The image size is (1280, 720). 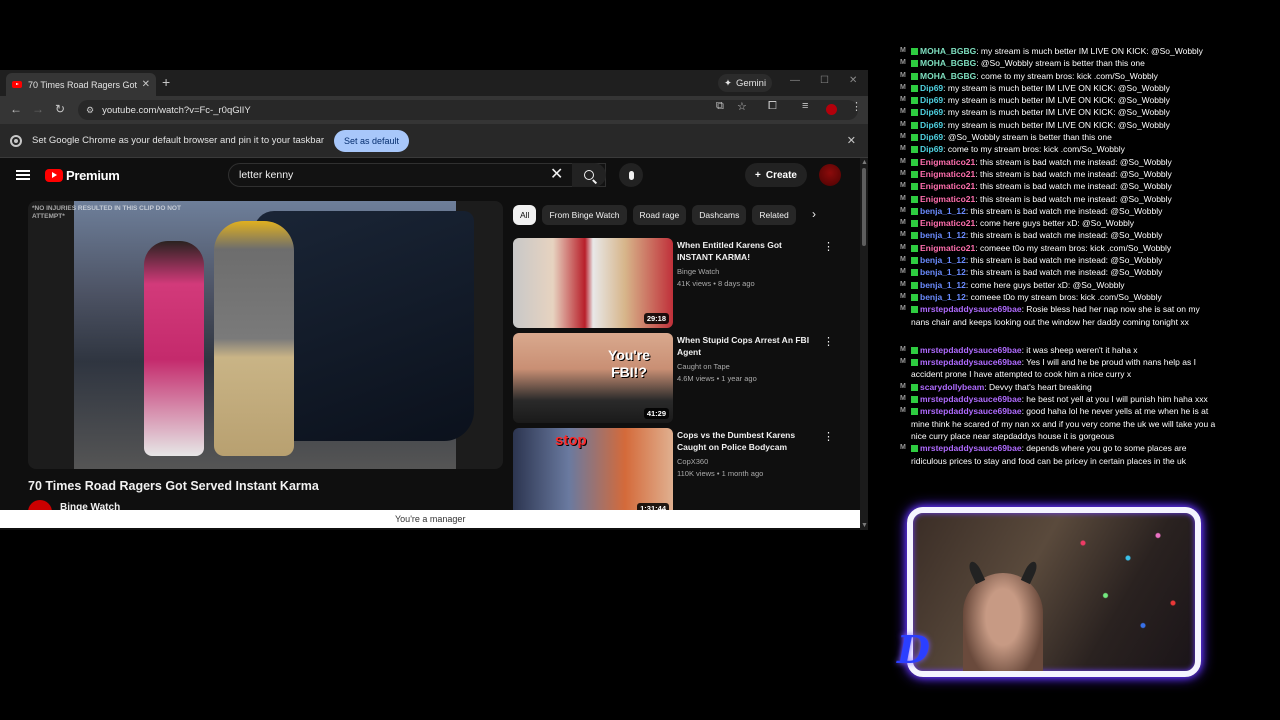 I want to click on extensions-icon: ⧠, so click(x=772, y=106).